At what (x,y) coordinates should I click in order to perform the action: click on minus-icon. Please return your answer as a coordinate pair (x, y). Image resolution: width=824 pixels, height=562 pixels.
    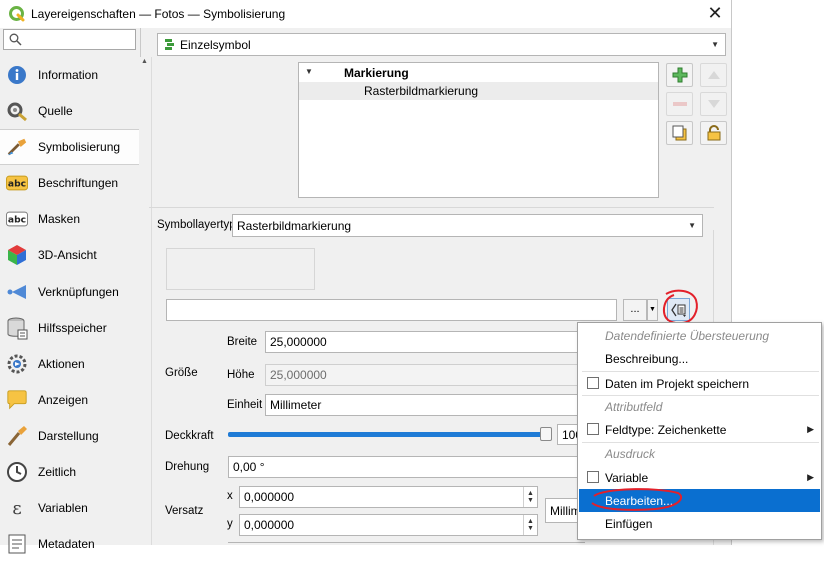
    Looking at the image, I should click on (679, 104).